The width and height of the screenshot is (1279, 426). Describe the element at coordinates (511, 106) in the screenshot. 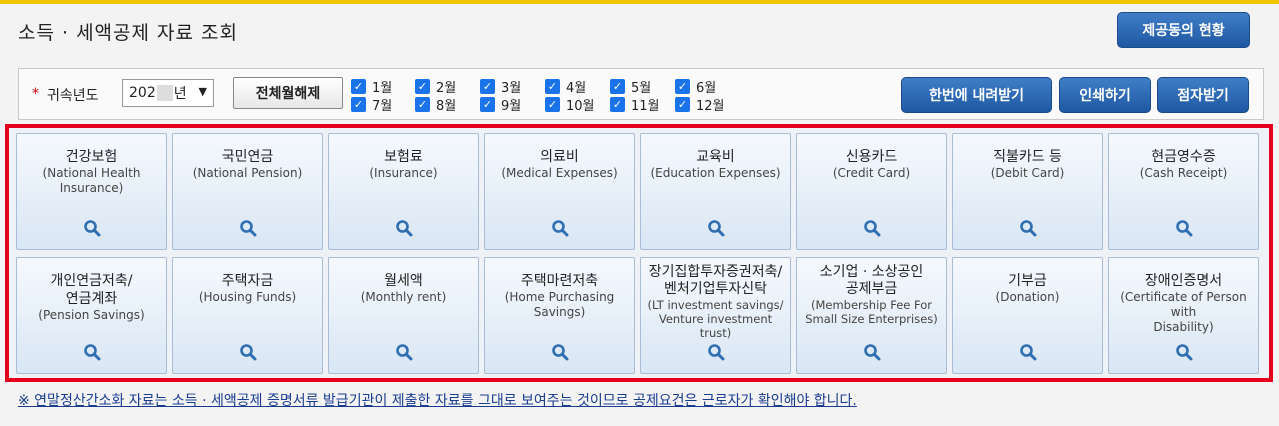

I see `month-label: 9월` at that location.